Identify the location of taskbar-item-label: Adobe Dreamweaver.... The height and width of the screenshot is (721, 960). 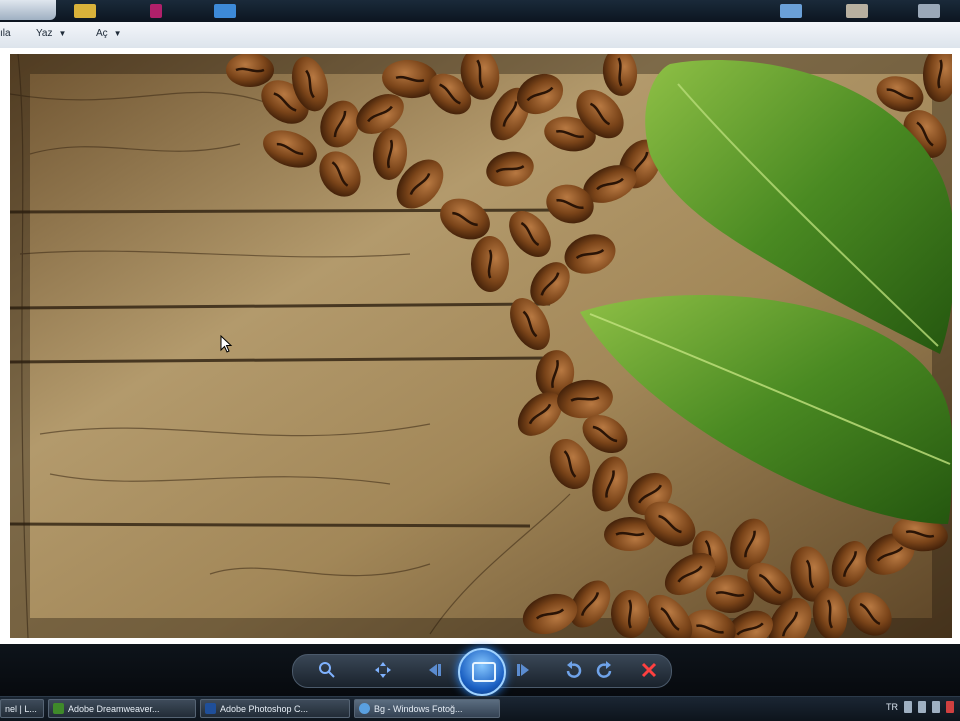
(114, 708).